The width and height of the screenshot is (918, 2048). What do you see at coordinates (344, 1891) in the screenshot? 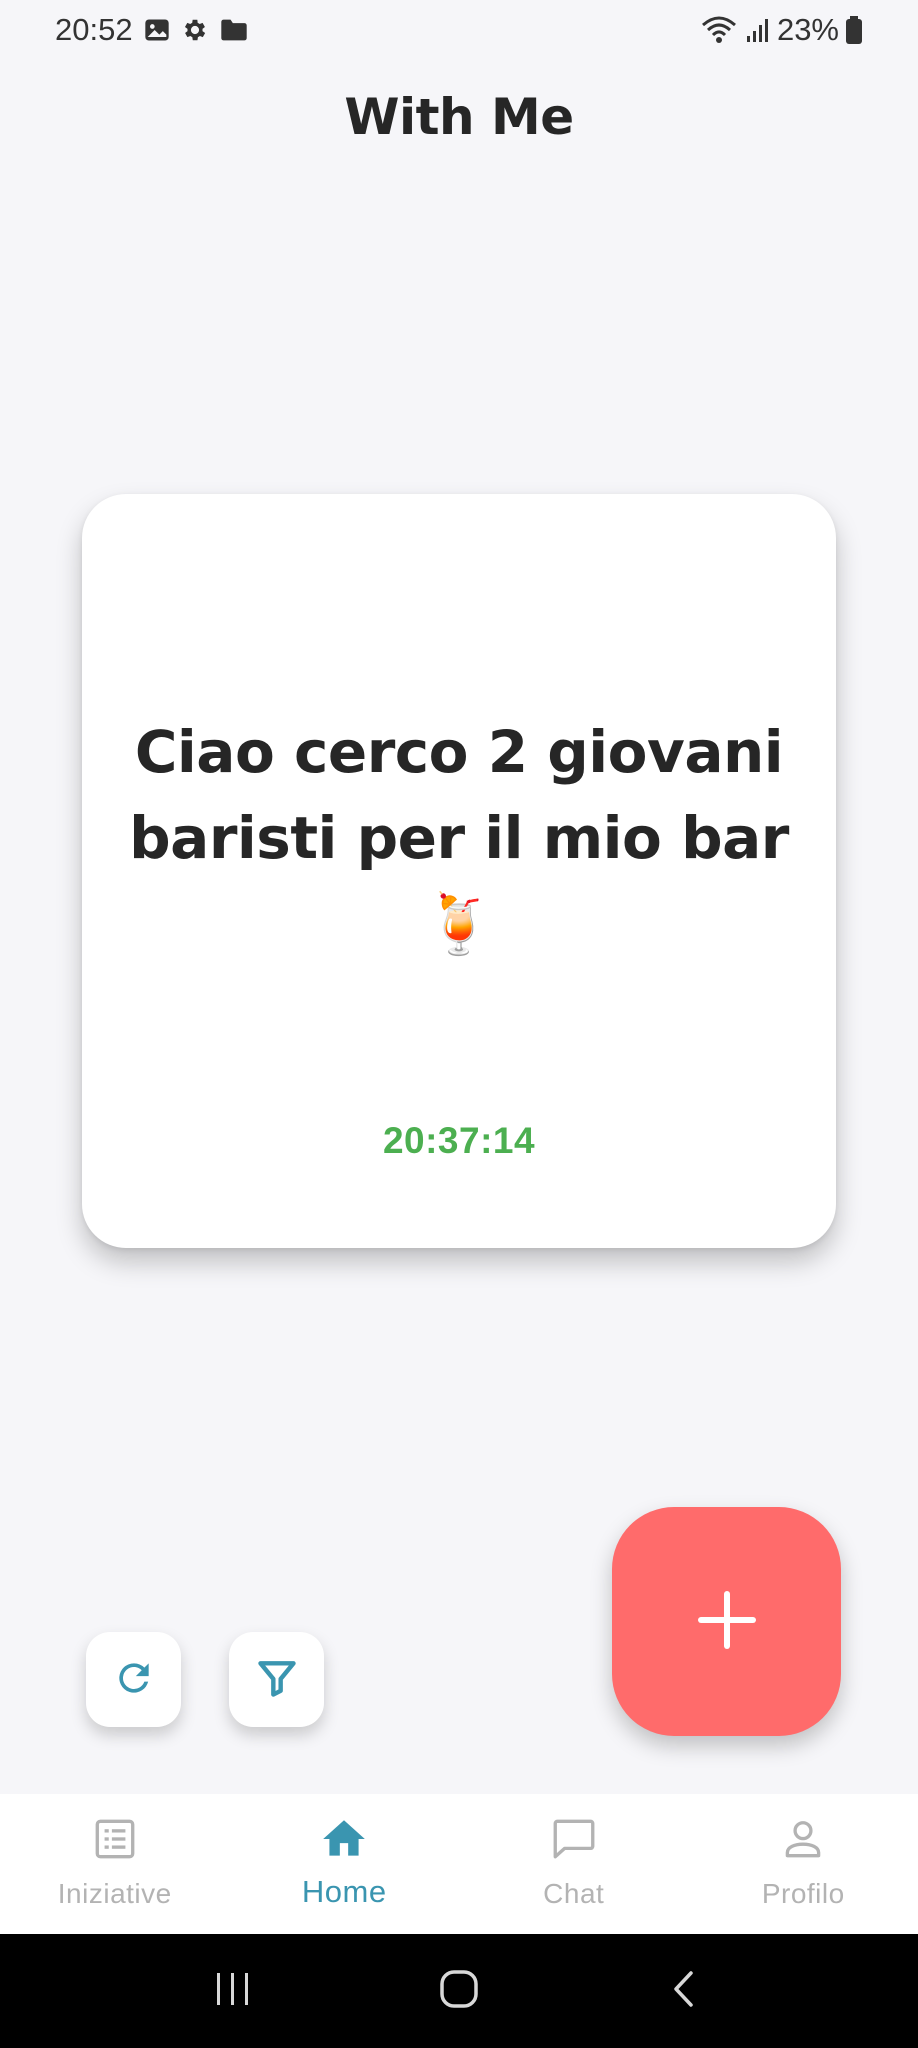
I see `nav-label-home: Home` at bounding box center [344, 1891].